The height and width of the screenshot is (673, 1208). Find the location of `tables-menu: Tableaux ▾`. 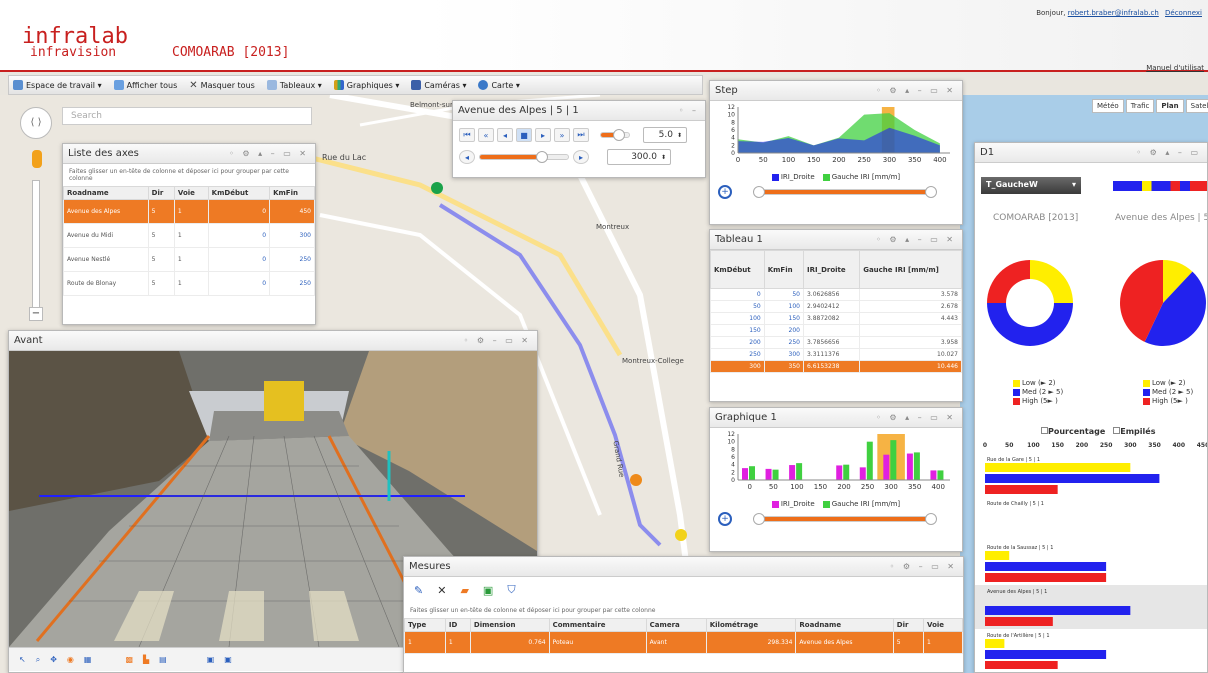

tables-menu: Tableaux ▾ is located at coordinates (294, 85).